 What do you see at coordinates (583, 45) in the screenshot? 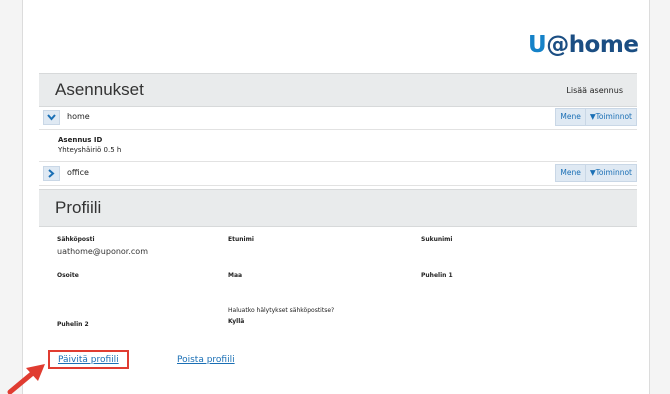
I see `uathome-logo: U@home` at bounding box center [583, 45].